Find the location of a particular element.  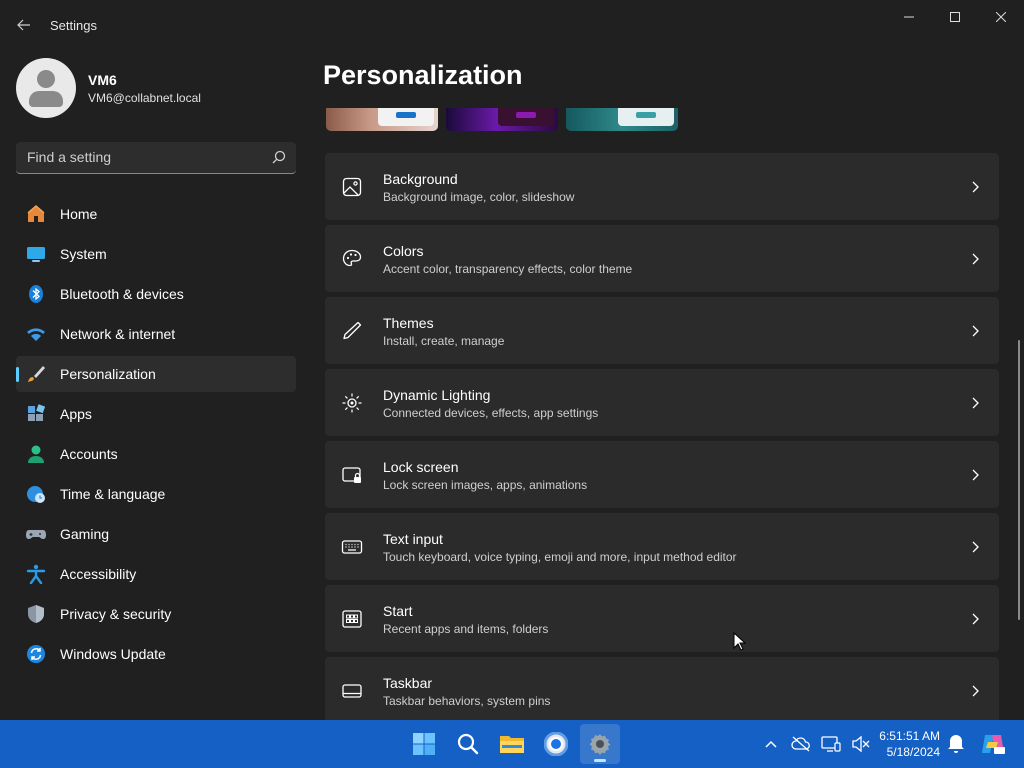

sidebar-item-time-language: Time & language is located at coordinates (156, 494).